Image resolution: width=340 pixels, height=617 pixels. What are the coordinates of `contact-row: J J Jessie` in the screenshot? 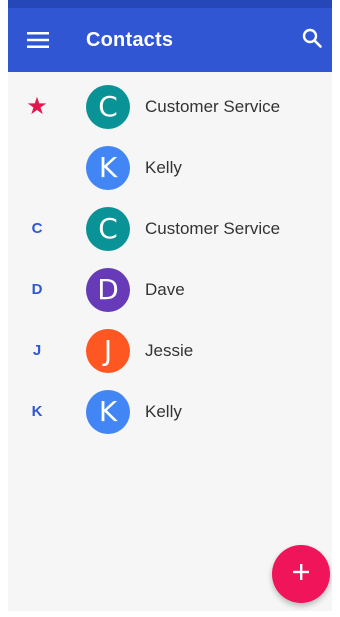 It's located at (170, 350).